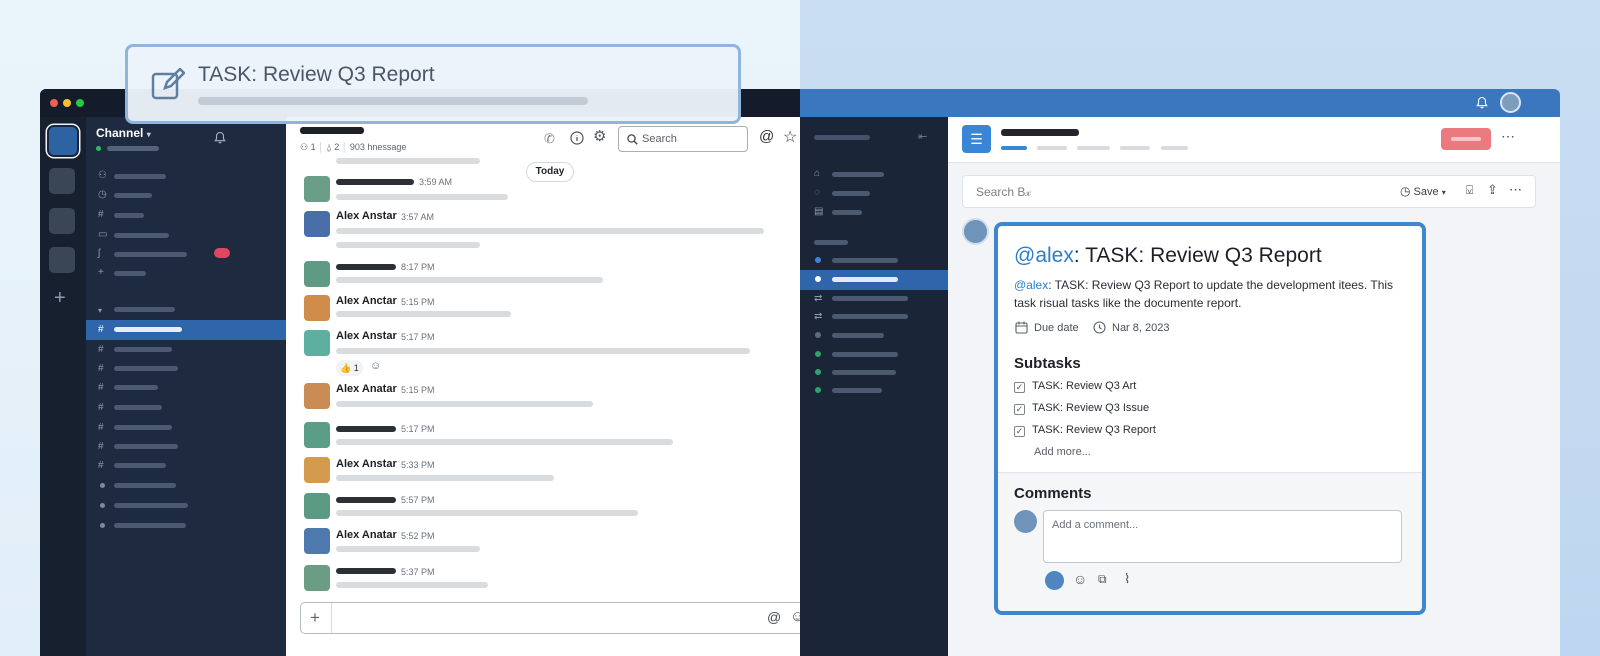  What do you see at coordinates (67, 103) in the screenshot?
I see `minimize-dot` at bounding box center [67, 103].